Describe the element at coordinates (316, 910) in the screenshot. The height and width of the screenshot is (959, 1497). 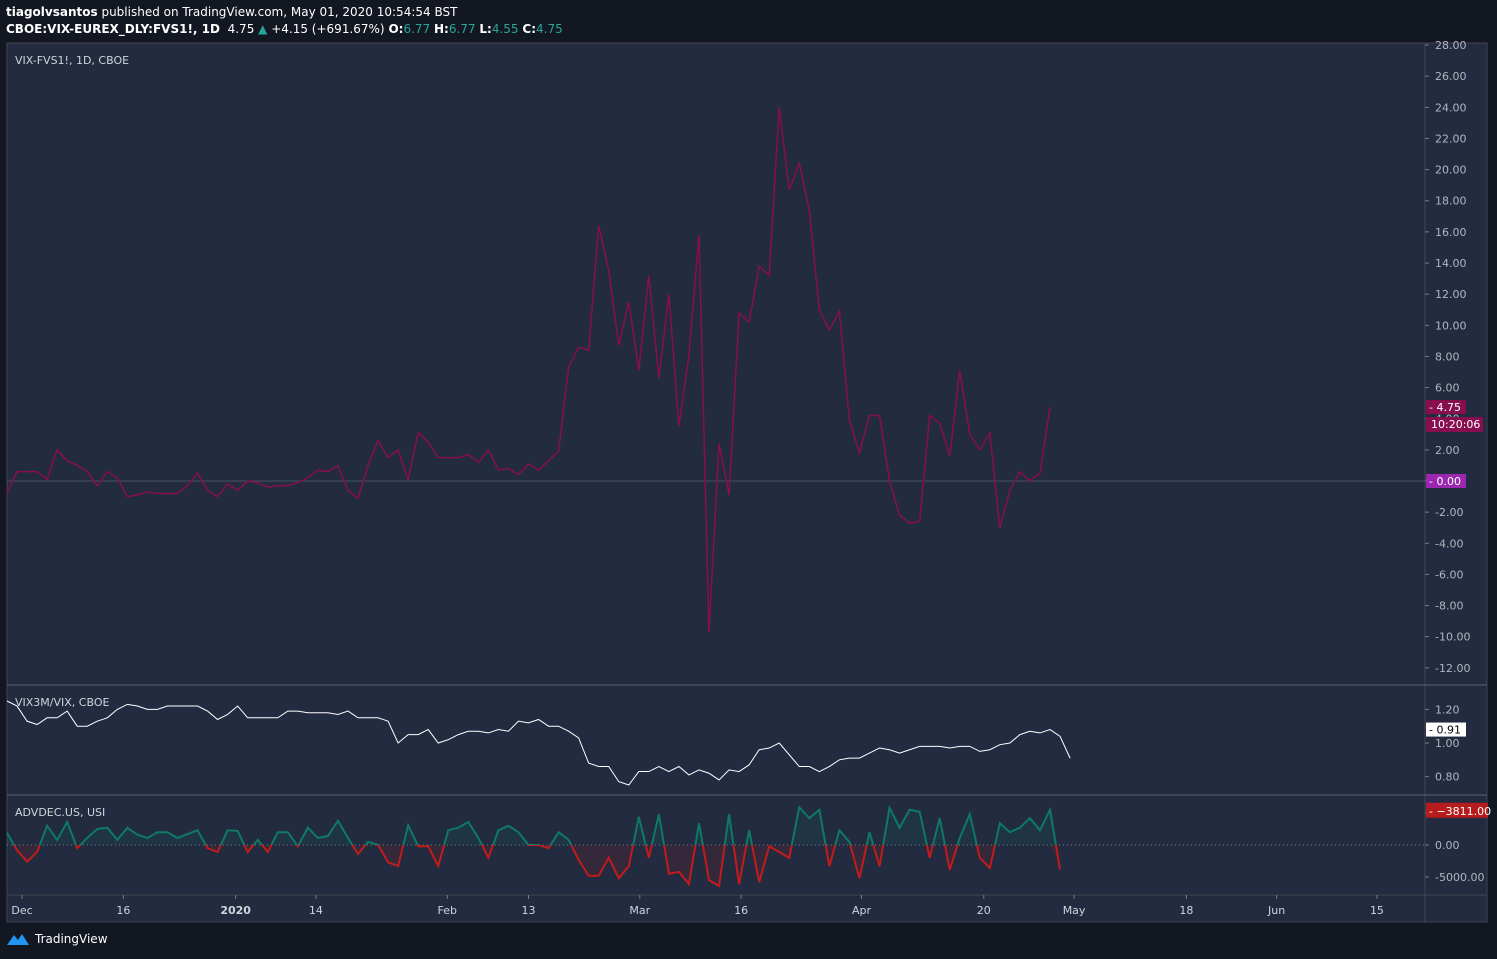
I see `x-tick-label: 14` at that location.